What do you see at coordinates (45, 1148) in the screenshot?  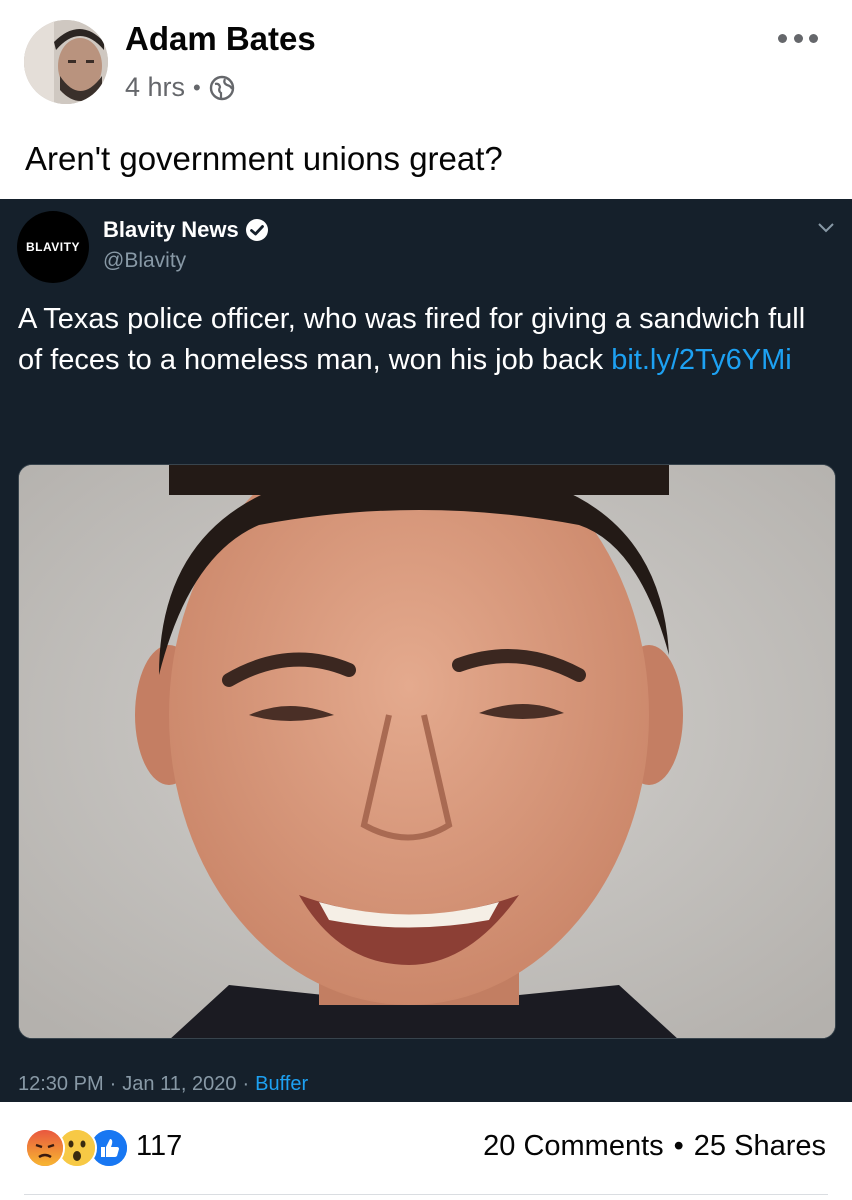 I see `angry-icon` at bounding box center [45, 1148].